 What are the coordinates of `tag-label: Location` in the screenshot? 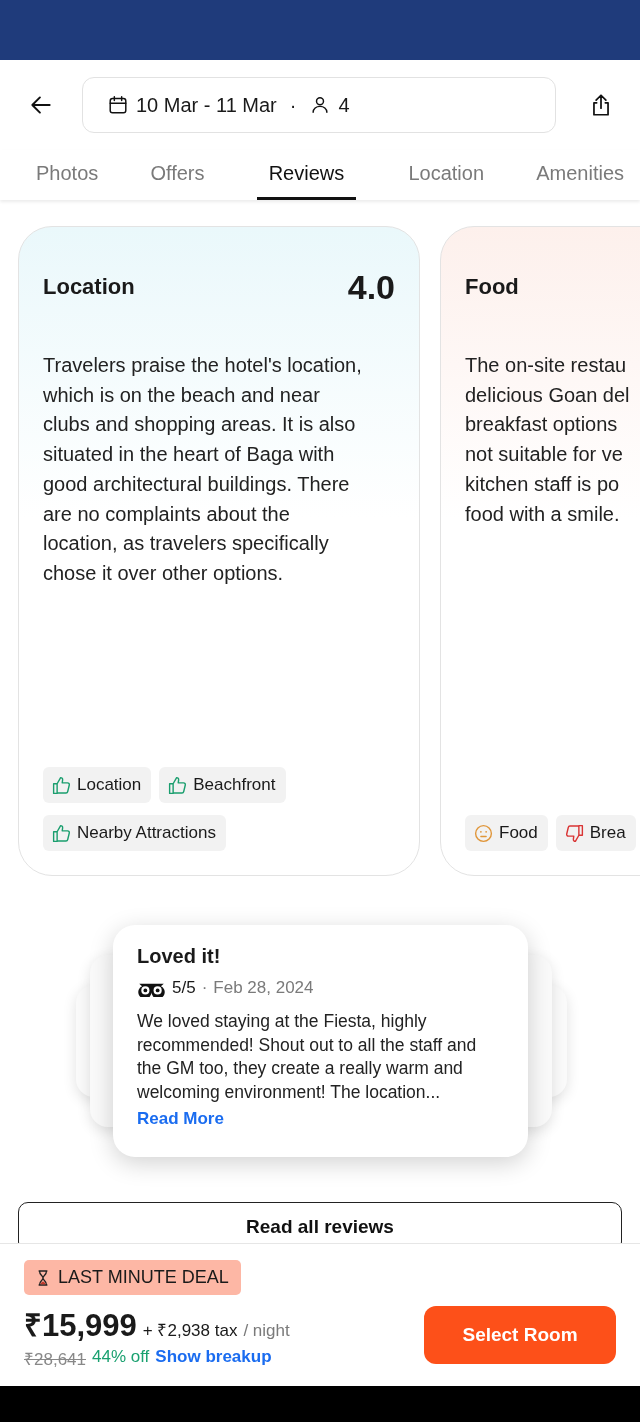 It's located at (109, 785).